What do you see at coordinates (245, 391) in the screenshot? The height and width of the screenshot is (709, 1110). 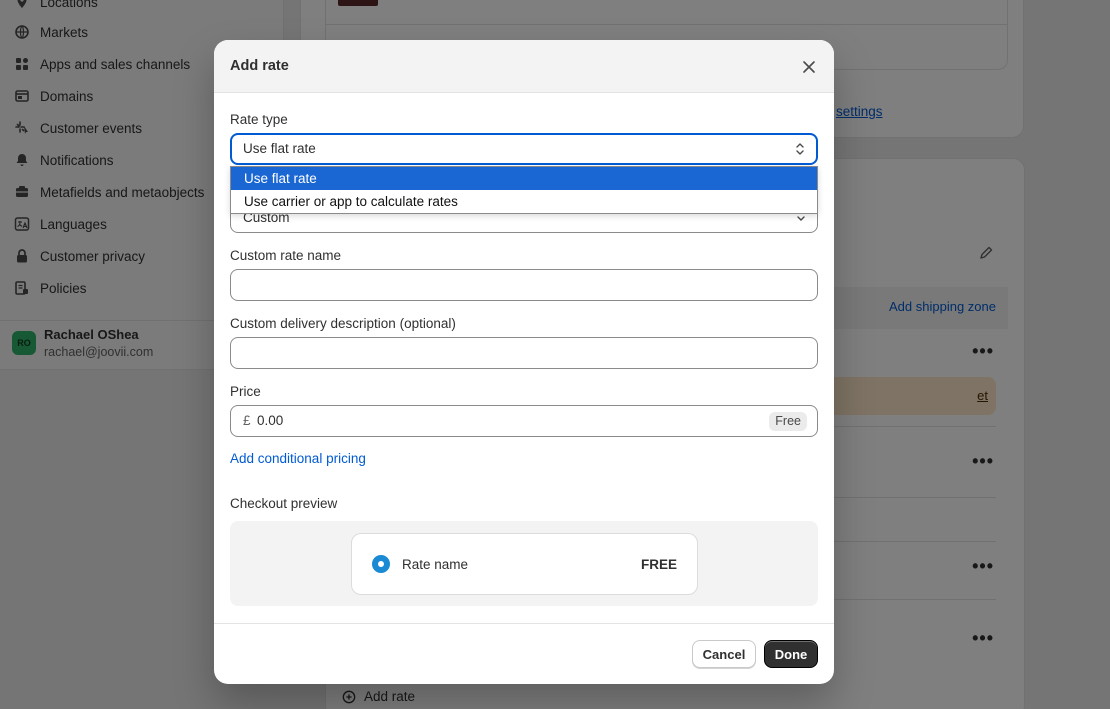 I see `price-label: Price` at bounding box center [245, 391].